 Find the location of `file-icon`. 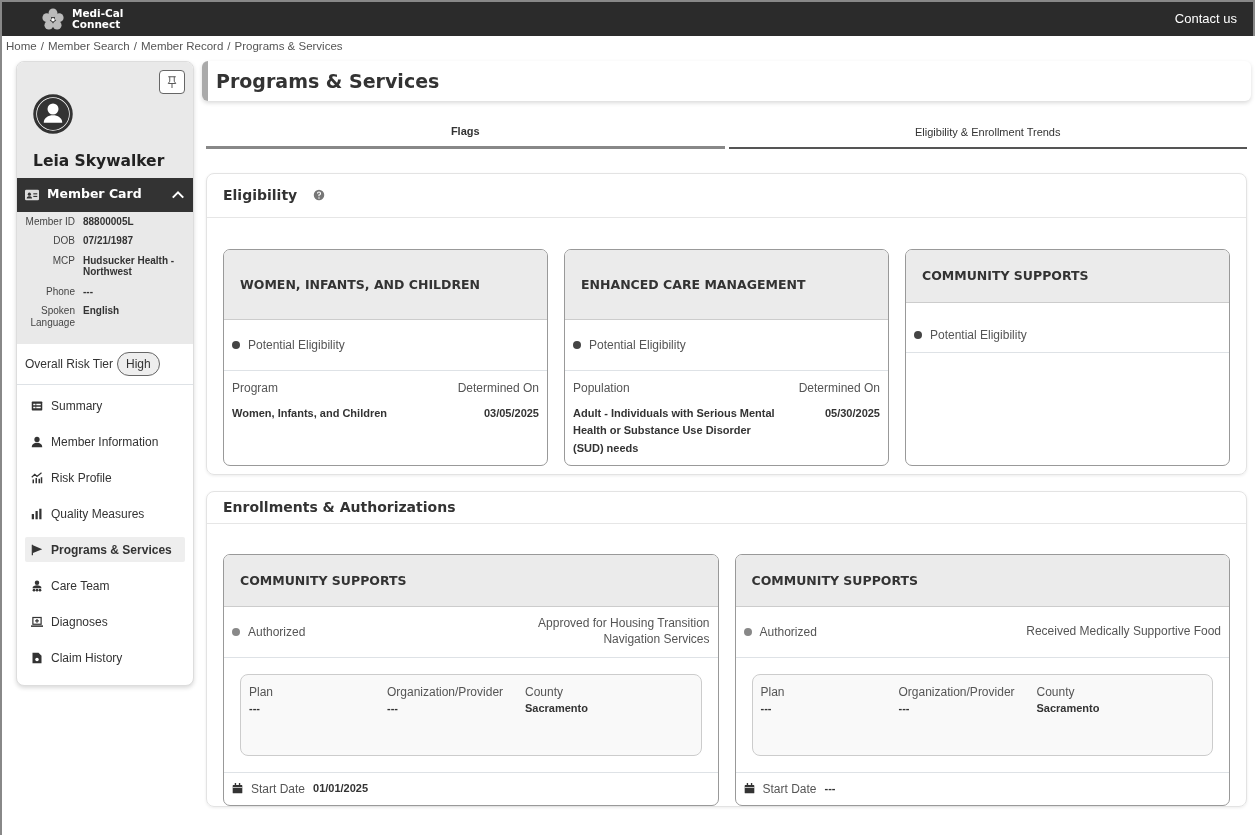

file-icon is located at coordinates (37, 657).